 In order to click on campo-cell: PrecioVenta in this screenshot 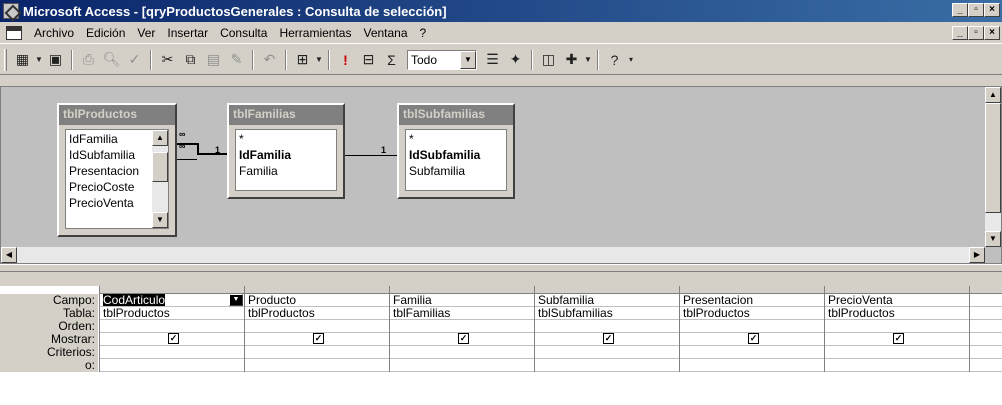, I will do `click(897, 300)`.